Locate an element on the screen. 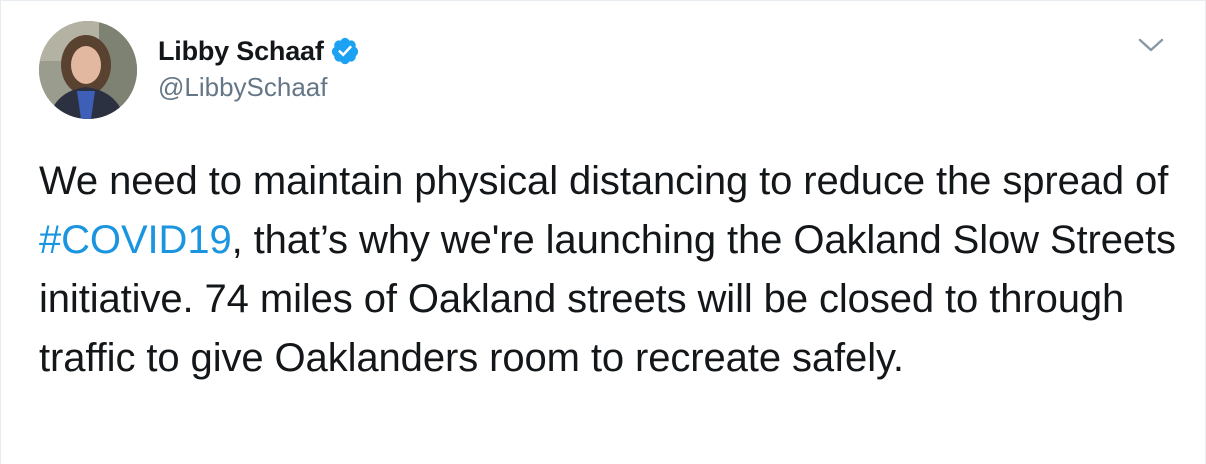  hashtag-link: #COVID19 is located at coordinates (135, 240).